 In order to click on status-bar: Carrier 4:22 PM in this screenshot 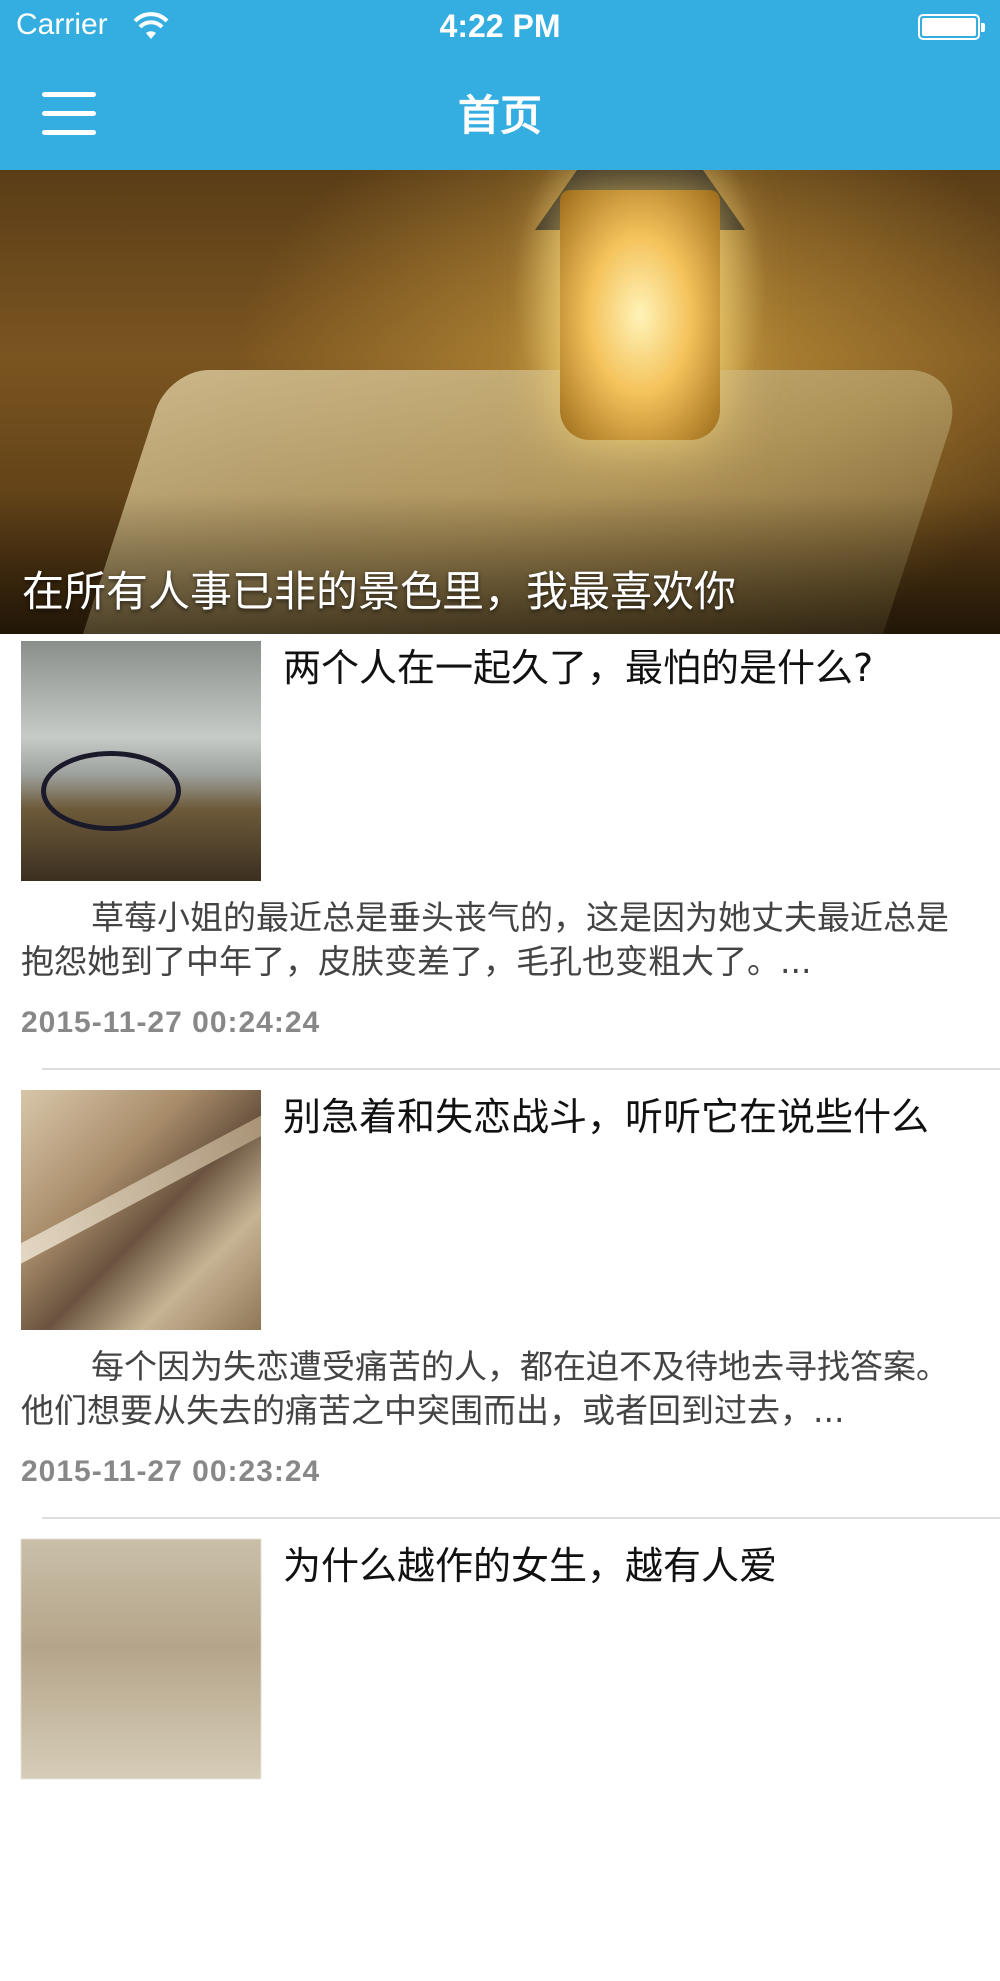, I will do `click(500, 27)`.